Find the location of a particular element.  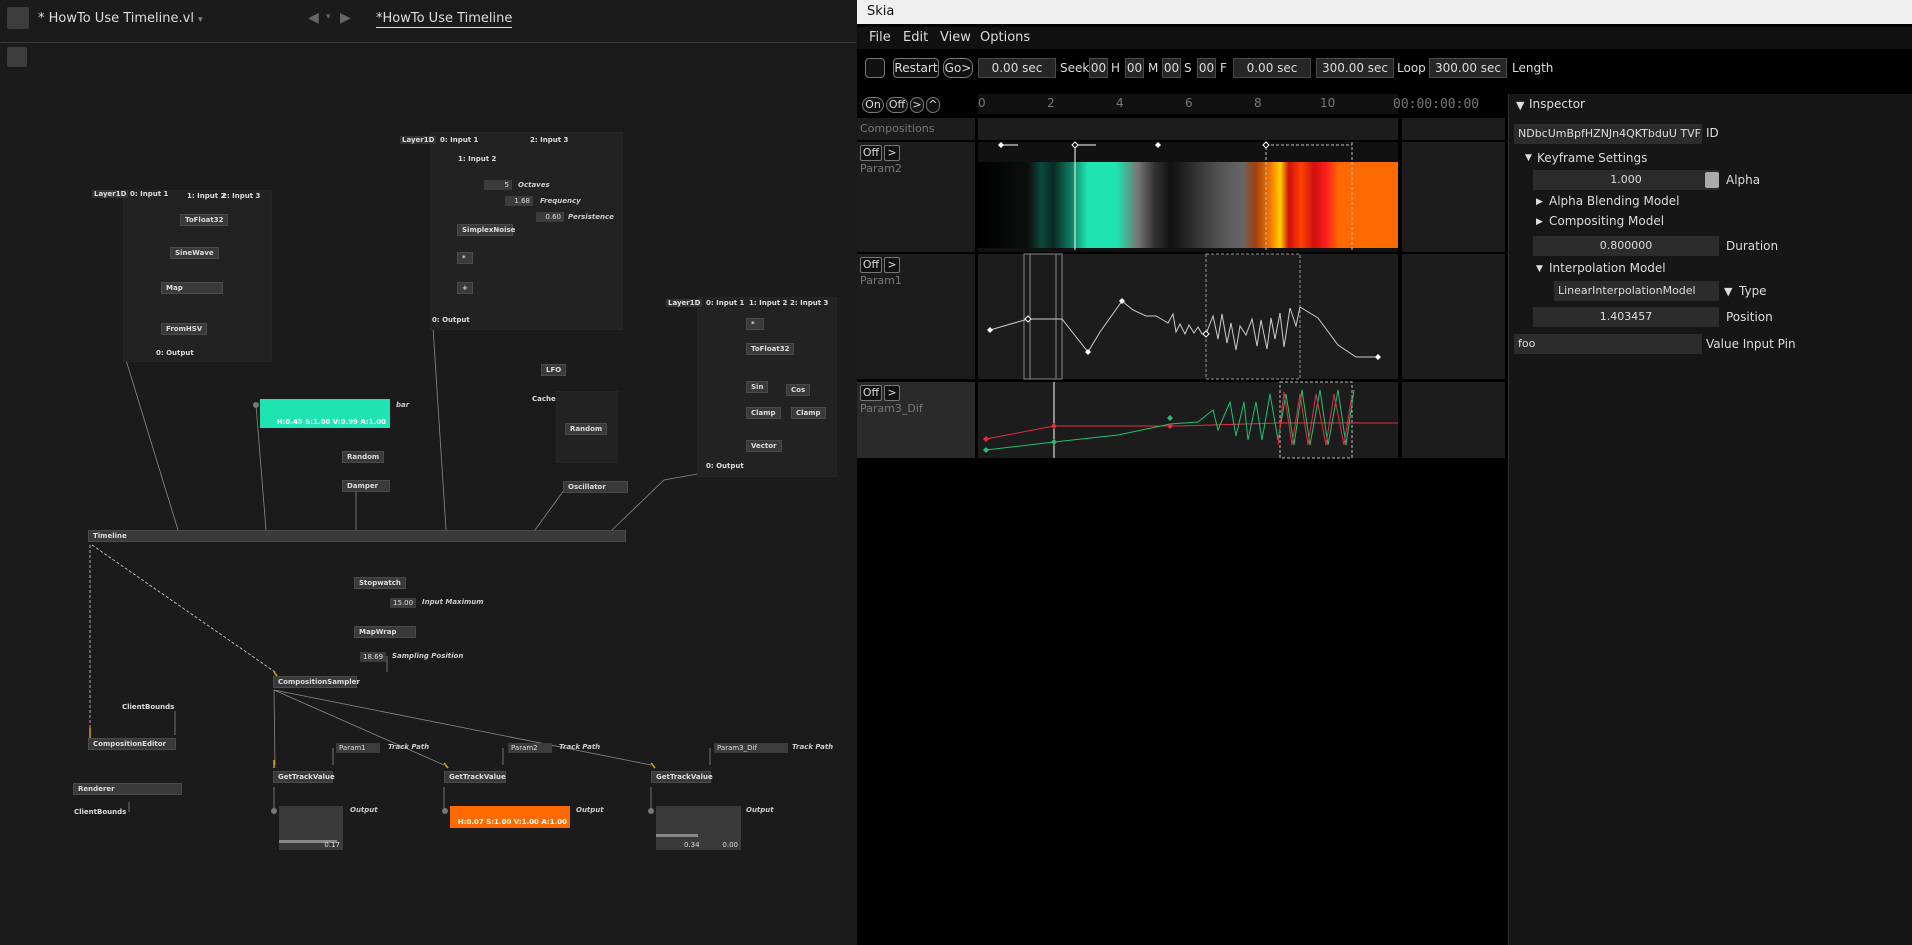

output-value: 0.00 is located at coordinates (730, 845).